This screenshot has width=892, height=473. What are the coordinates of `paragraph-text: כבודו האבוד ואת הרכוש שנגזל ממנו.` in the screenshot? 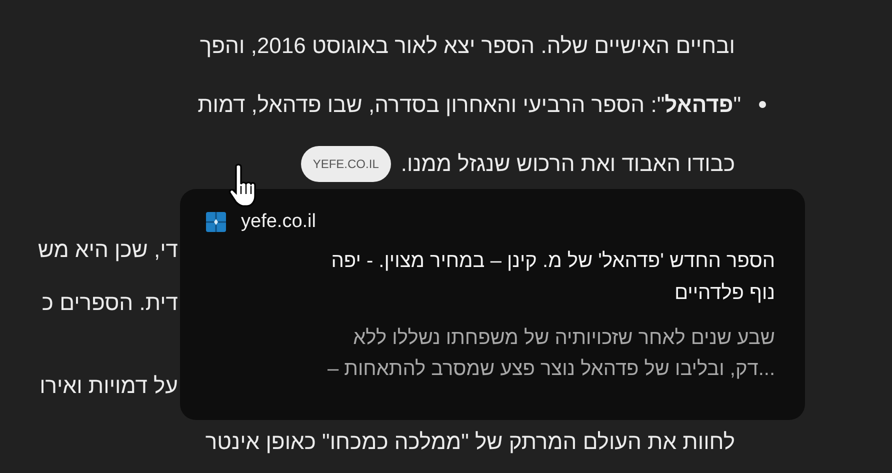 It's located at (567, 163).